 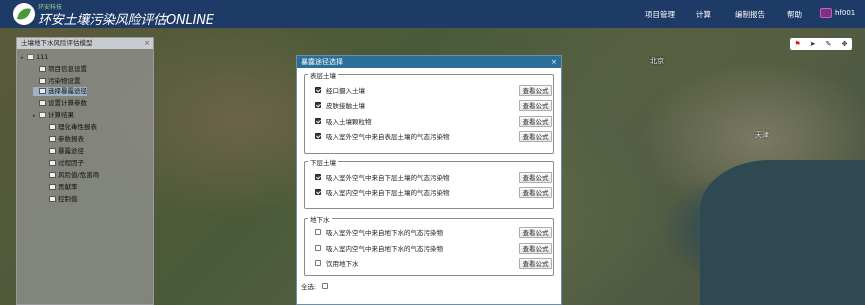 What do you see at coordinates (762, 135) in the screenshot?
I see `map-label-tianjin: 天津` at bounding box center [762, 135].